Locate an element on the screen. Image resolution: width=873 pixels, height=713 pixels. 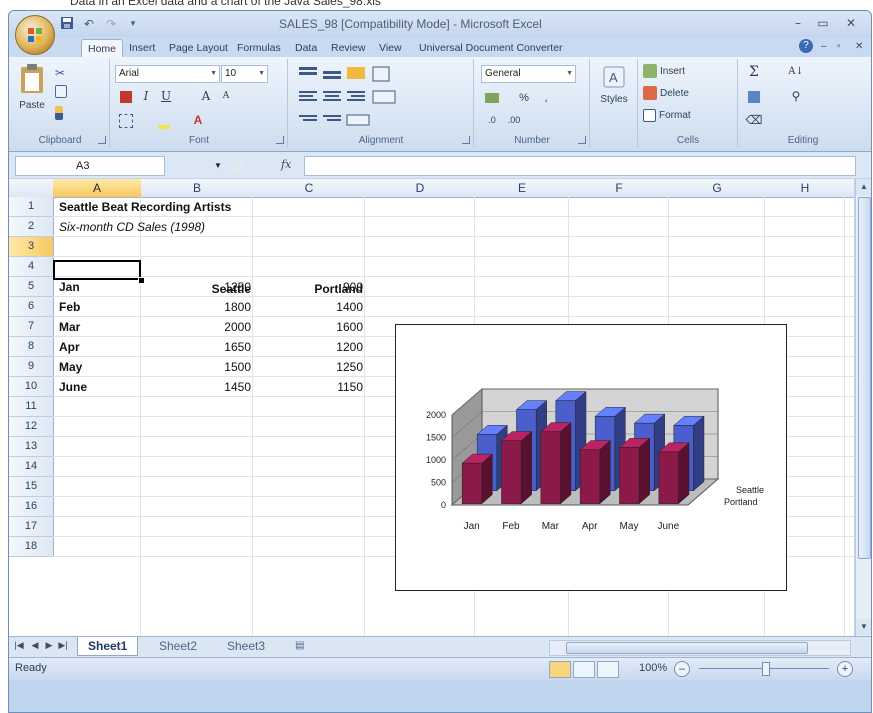
column-header-f: F is located at coordinates (619, 188).